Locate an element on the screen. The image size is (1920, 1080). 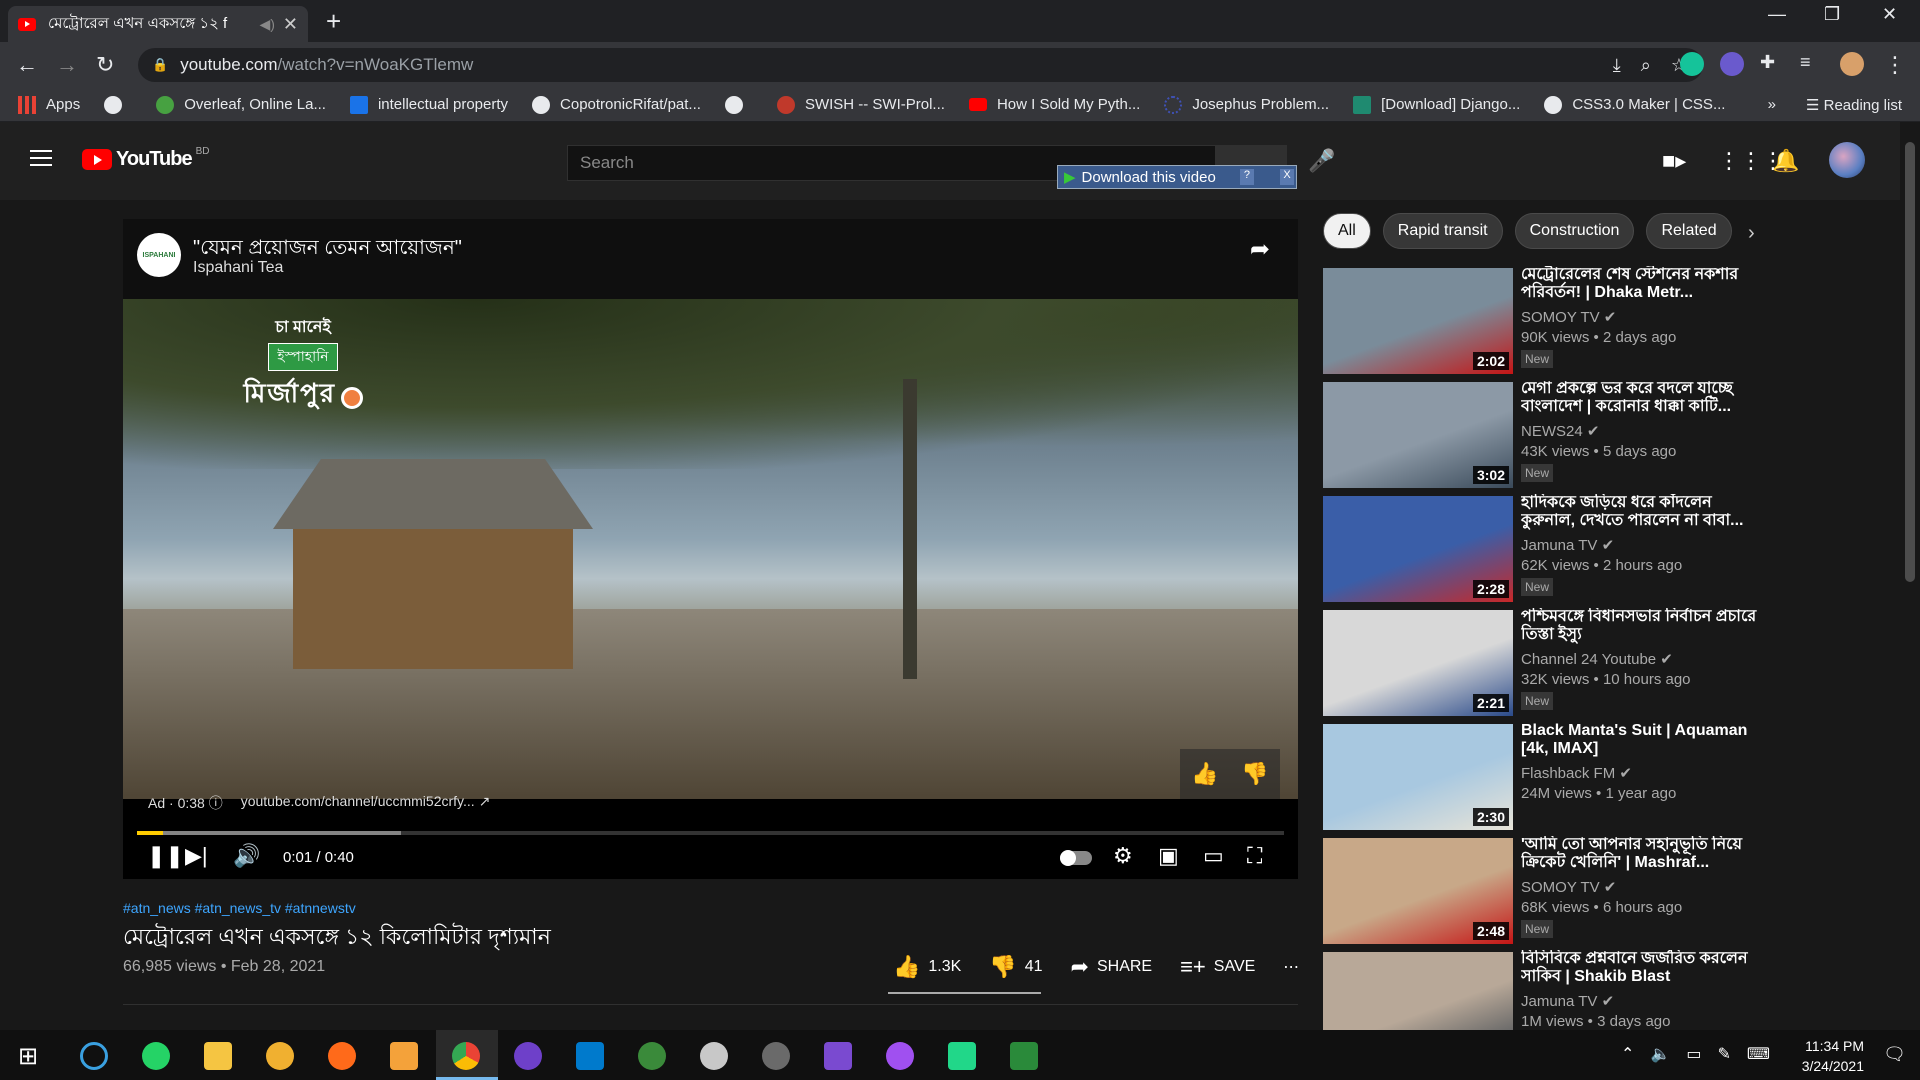
recommendation-thumbnail: 3:02 is located at coordinates (1418, 435).